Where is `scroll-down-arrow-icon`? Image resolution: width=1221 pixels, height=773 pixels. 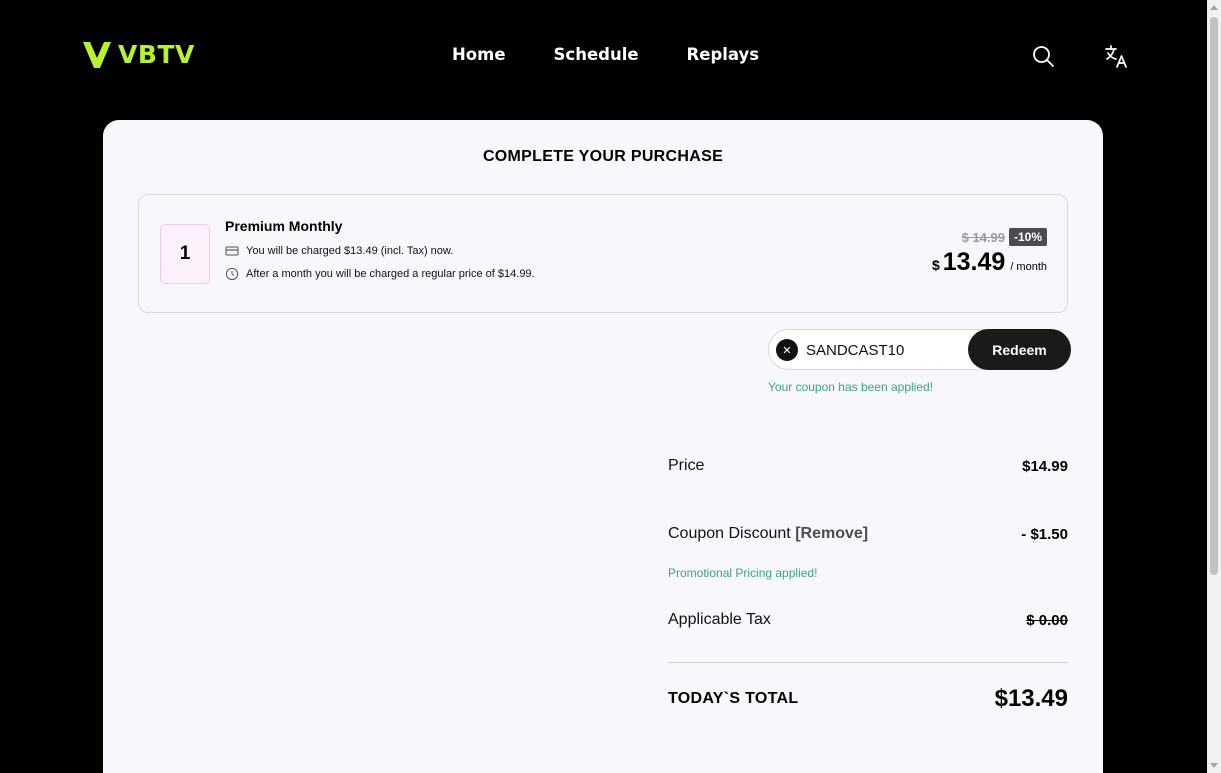
scroll-down-arrow-icon is located at coordinates (1214, 765).